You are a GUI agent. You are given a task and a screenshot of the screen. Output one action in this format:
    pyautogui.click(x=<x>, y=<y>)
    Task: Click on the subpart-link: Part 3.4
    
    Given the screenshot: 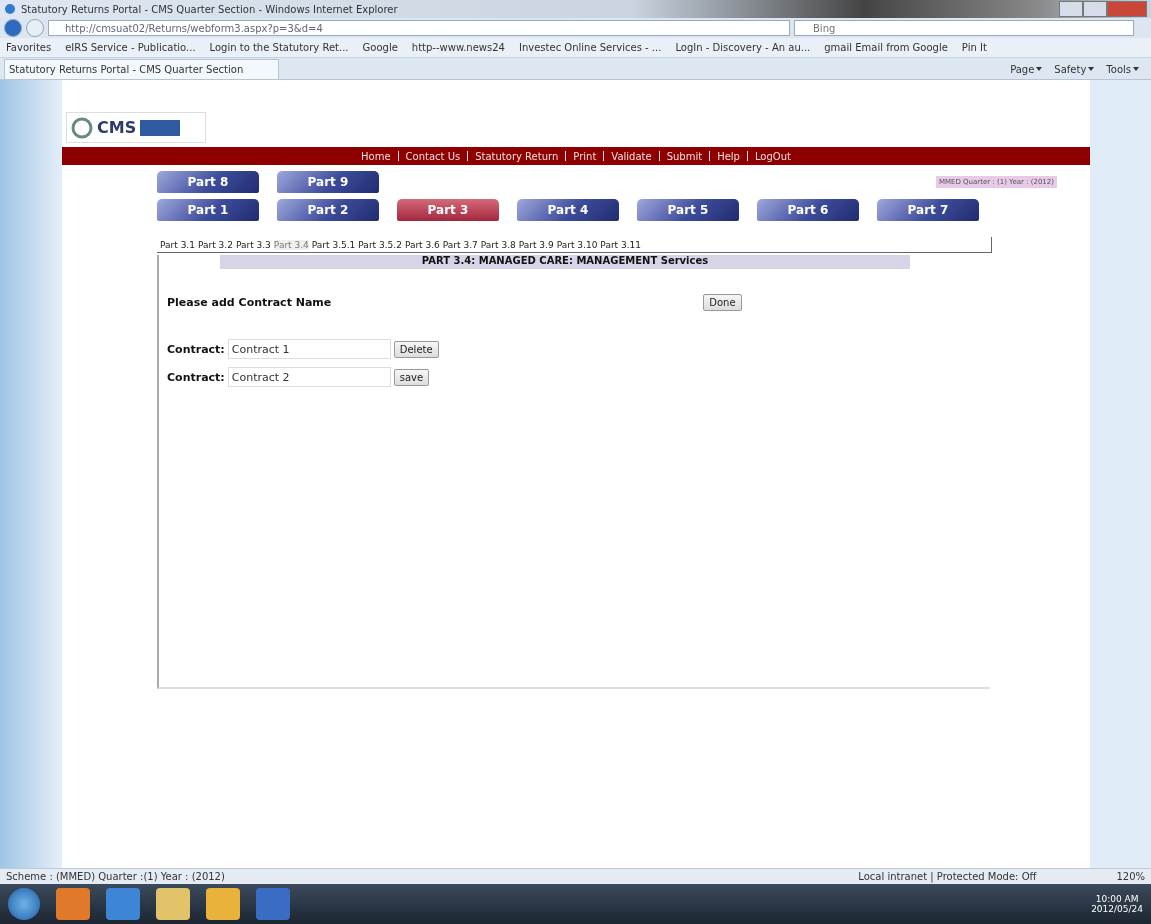 What is the action you would take?
    pyautogui.click(x=291, y=244)
    